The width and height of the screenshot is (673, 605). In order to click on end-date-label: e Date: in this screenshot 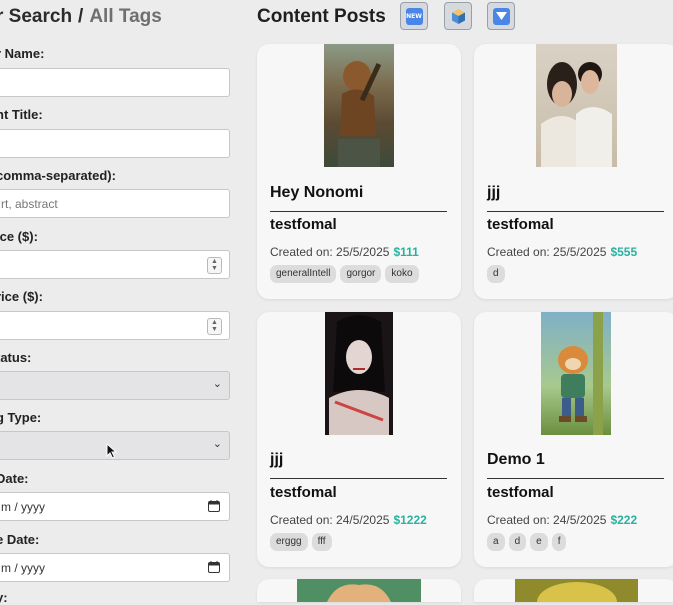, I will do `click(20, 539)`.